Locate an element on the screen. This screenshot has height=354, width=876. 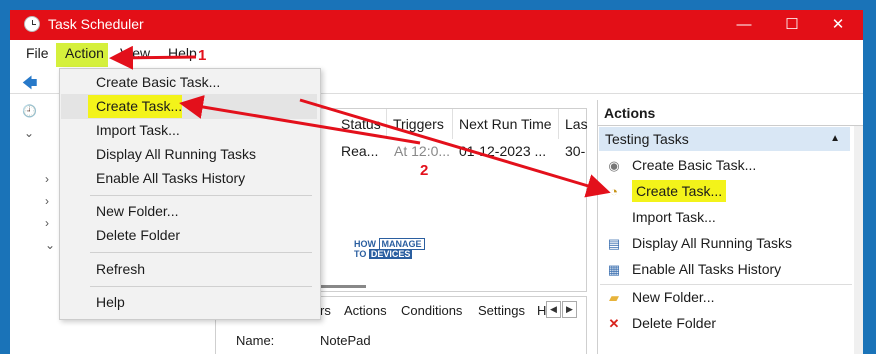
column-last-run: Las is located at coordinates (573, 124).